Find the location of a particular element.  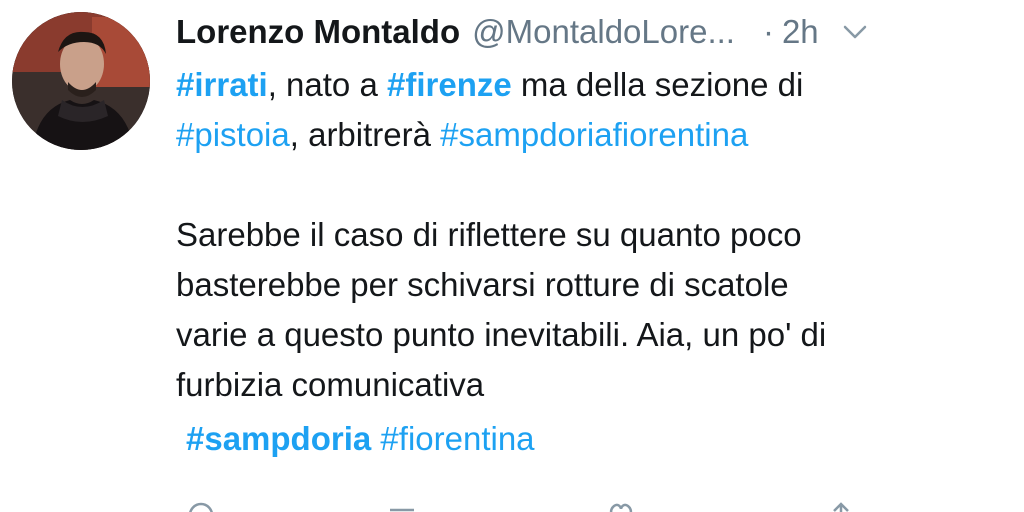

chevron-down-icon is located at coordinates (855, 32).